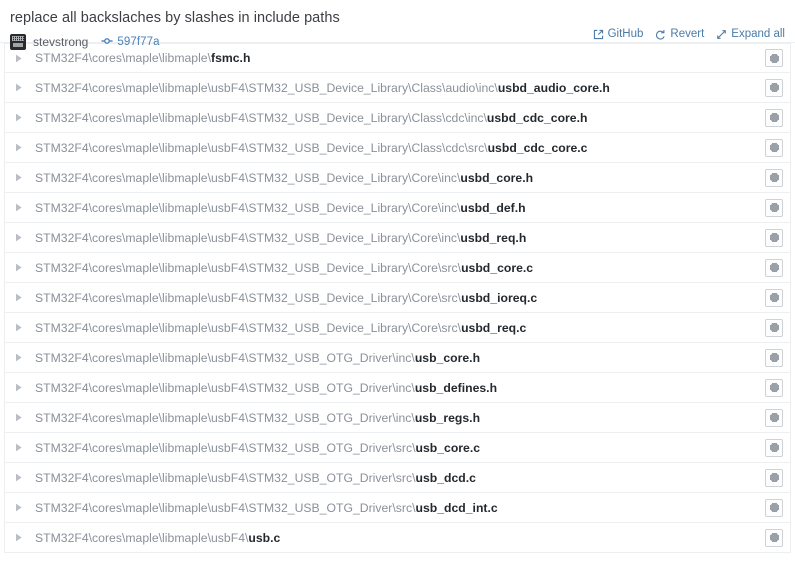  What do you see at coordinates (687, 34) in the screenshot?
I see `revert-link-label: Revert` at bounding box center [687, 34].